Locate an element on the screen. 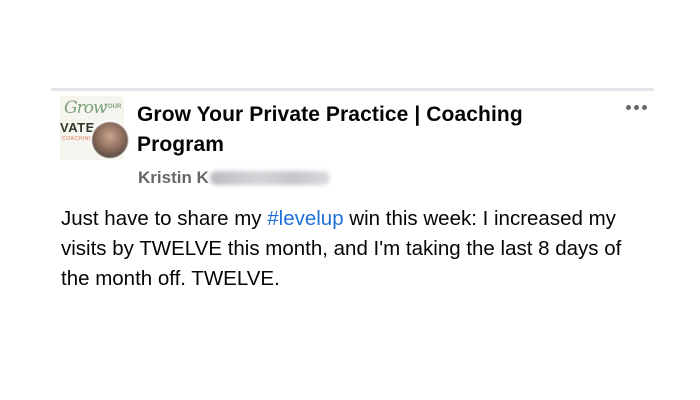  group-logo-block-text: VATE is located at coordinates (77, 127).